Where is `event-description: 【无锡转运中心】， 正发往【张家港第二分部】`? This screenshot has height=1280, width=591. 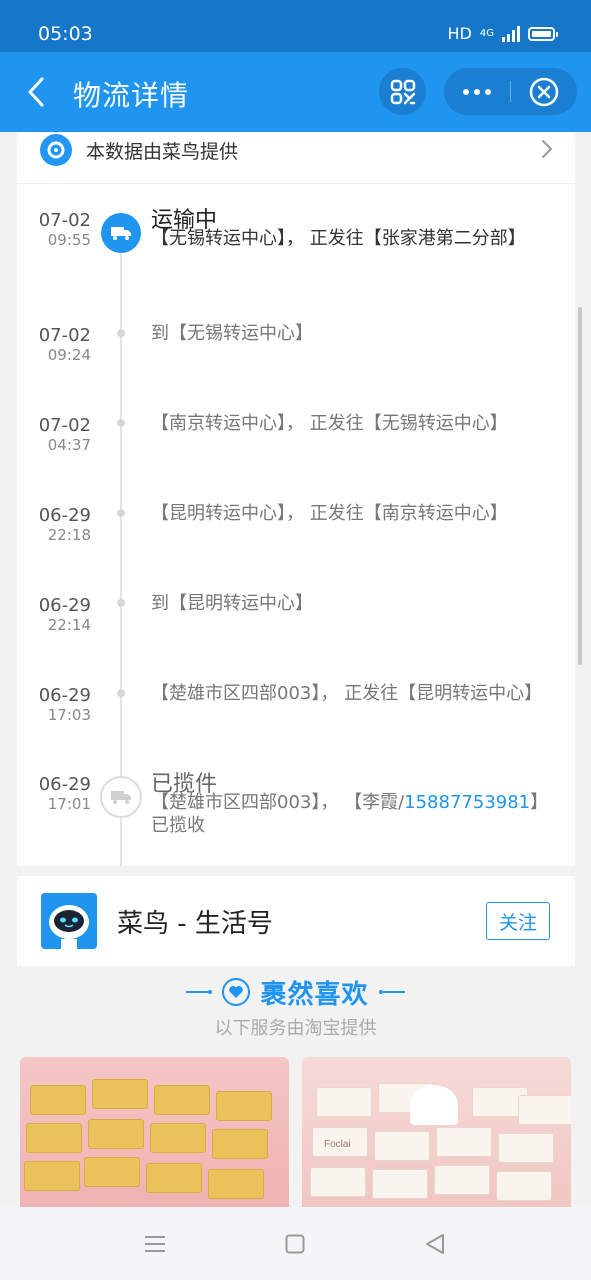
event-description: 【无锡转运中心】， 正发往【张家港第二分部】 is located at coordinates (338, 238).